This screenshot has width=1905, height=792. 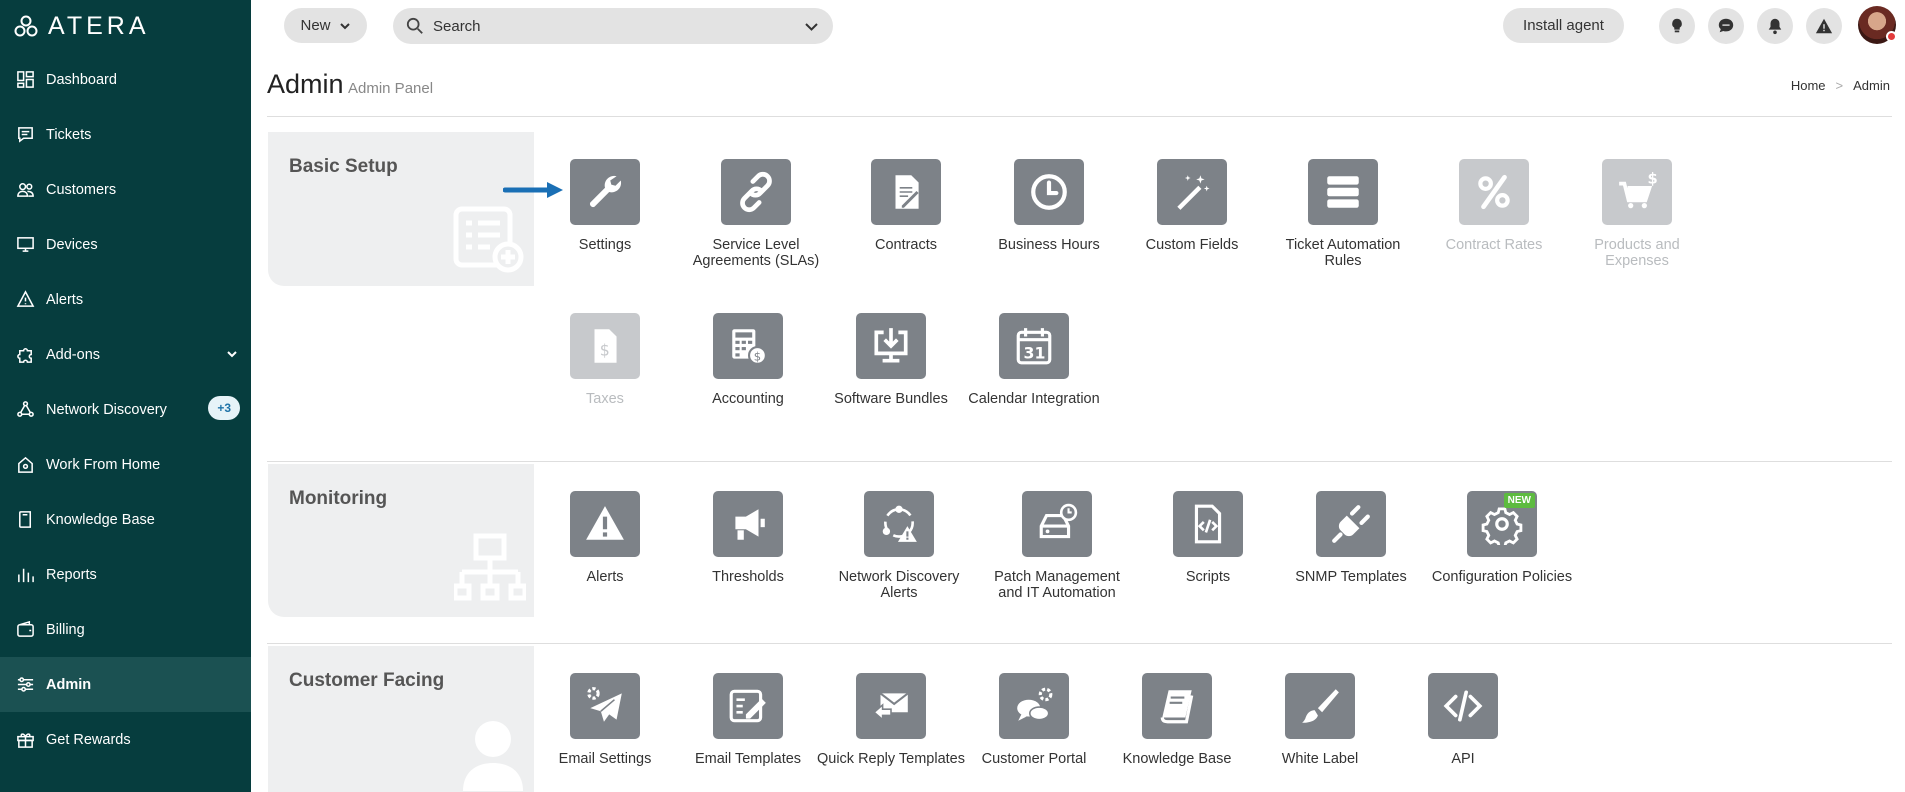 I want to click on tile-customer-portal: Customer Portal, so click(x=1034, y=720).